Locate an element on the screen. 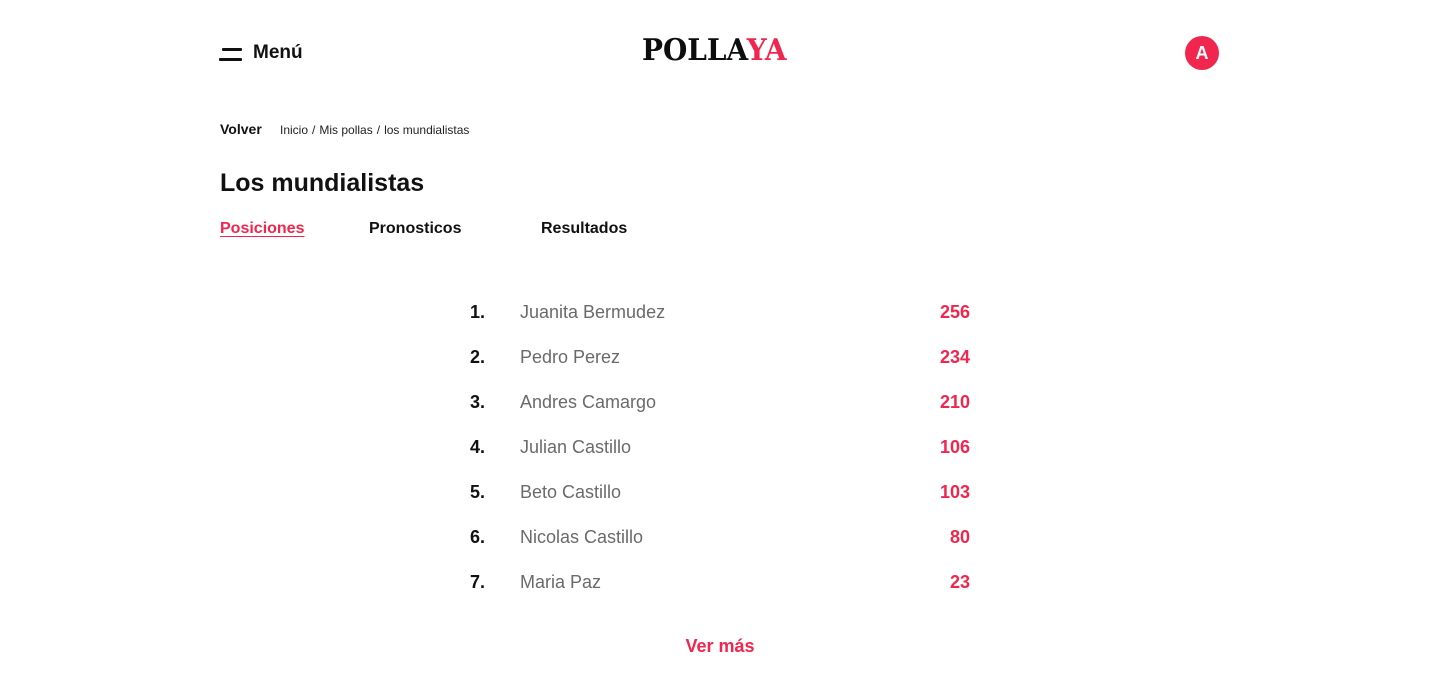  breadcrumb-item-inicio: Inicio is located at coordinates (294, 130).